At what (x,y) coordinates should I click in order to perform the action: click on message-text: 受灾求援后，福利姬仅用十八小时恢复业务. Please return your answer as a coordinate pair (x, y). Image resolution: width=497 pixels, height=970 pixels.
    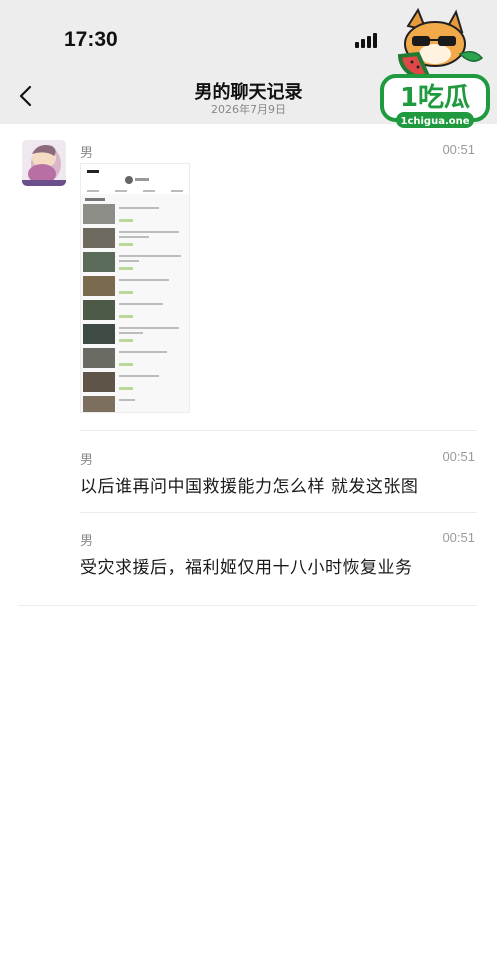
    Looking at the image, I should click on (246, 568).